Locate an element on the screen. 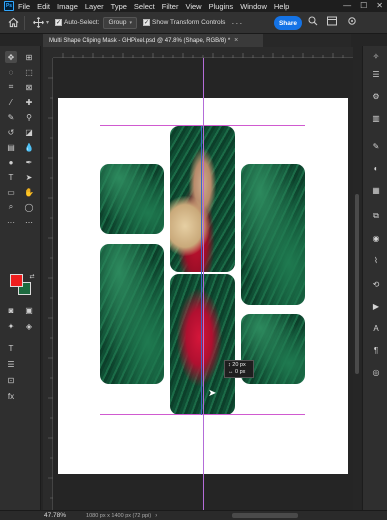 This screenshot has height=520, width=387. photoshop-logo: Ps is located at coordinates (9, 6).